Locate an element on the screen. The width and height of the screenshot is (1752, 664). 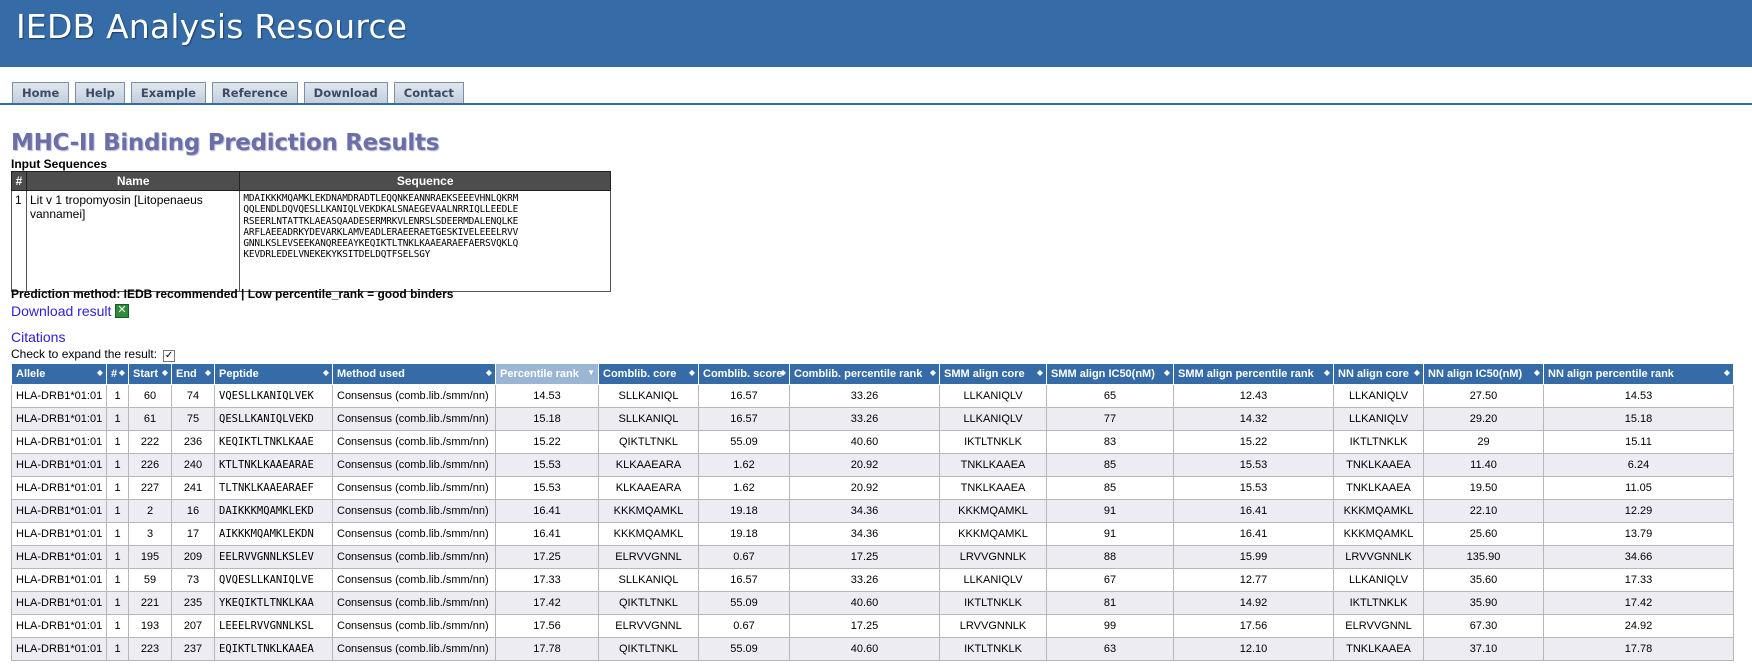
expand-result-checkbox: ✓ is located at coordinates (169, 356).